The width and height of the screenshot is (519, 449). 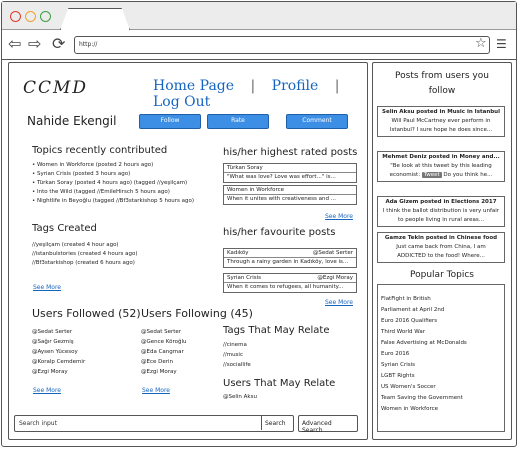 I want to click on tags-created-heading: Tags Created, so click(x=64, y=228).